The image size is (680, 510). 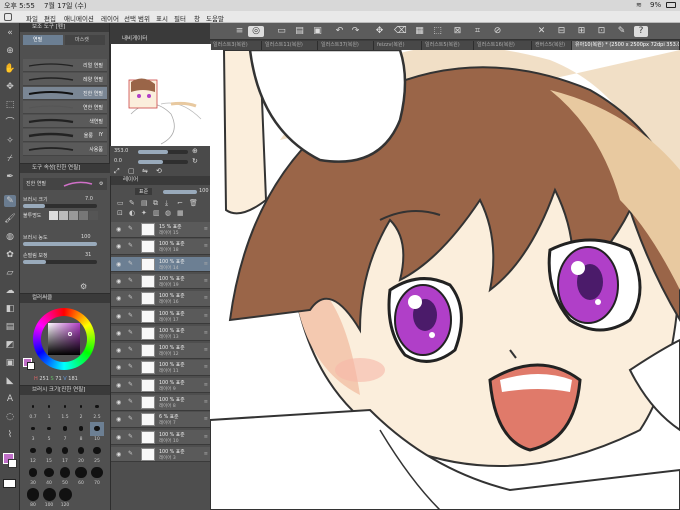 What do you see at coordinates (120, 203) in the screenshot?
I see `new-layer-icon: ▭` at bounding box center [120, 203].